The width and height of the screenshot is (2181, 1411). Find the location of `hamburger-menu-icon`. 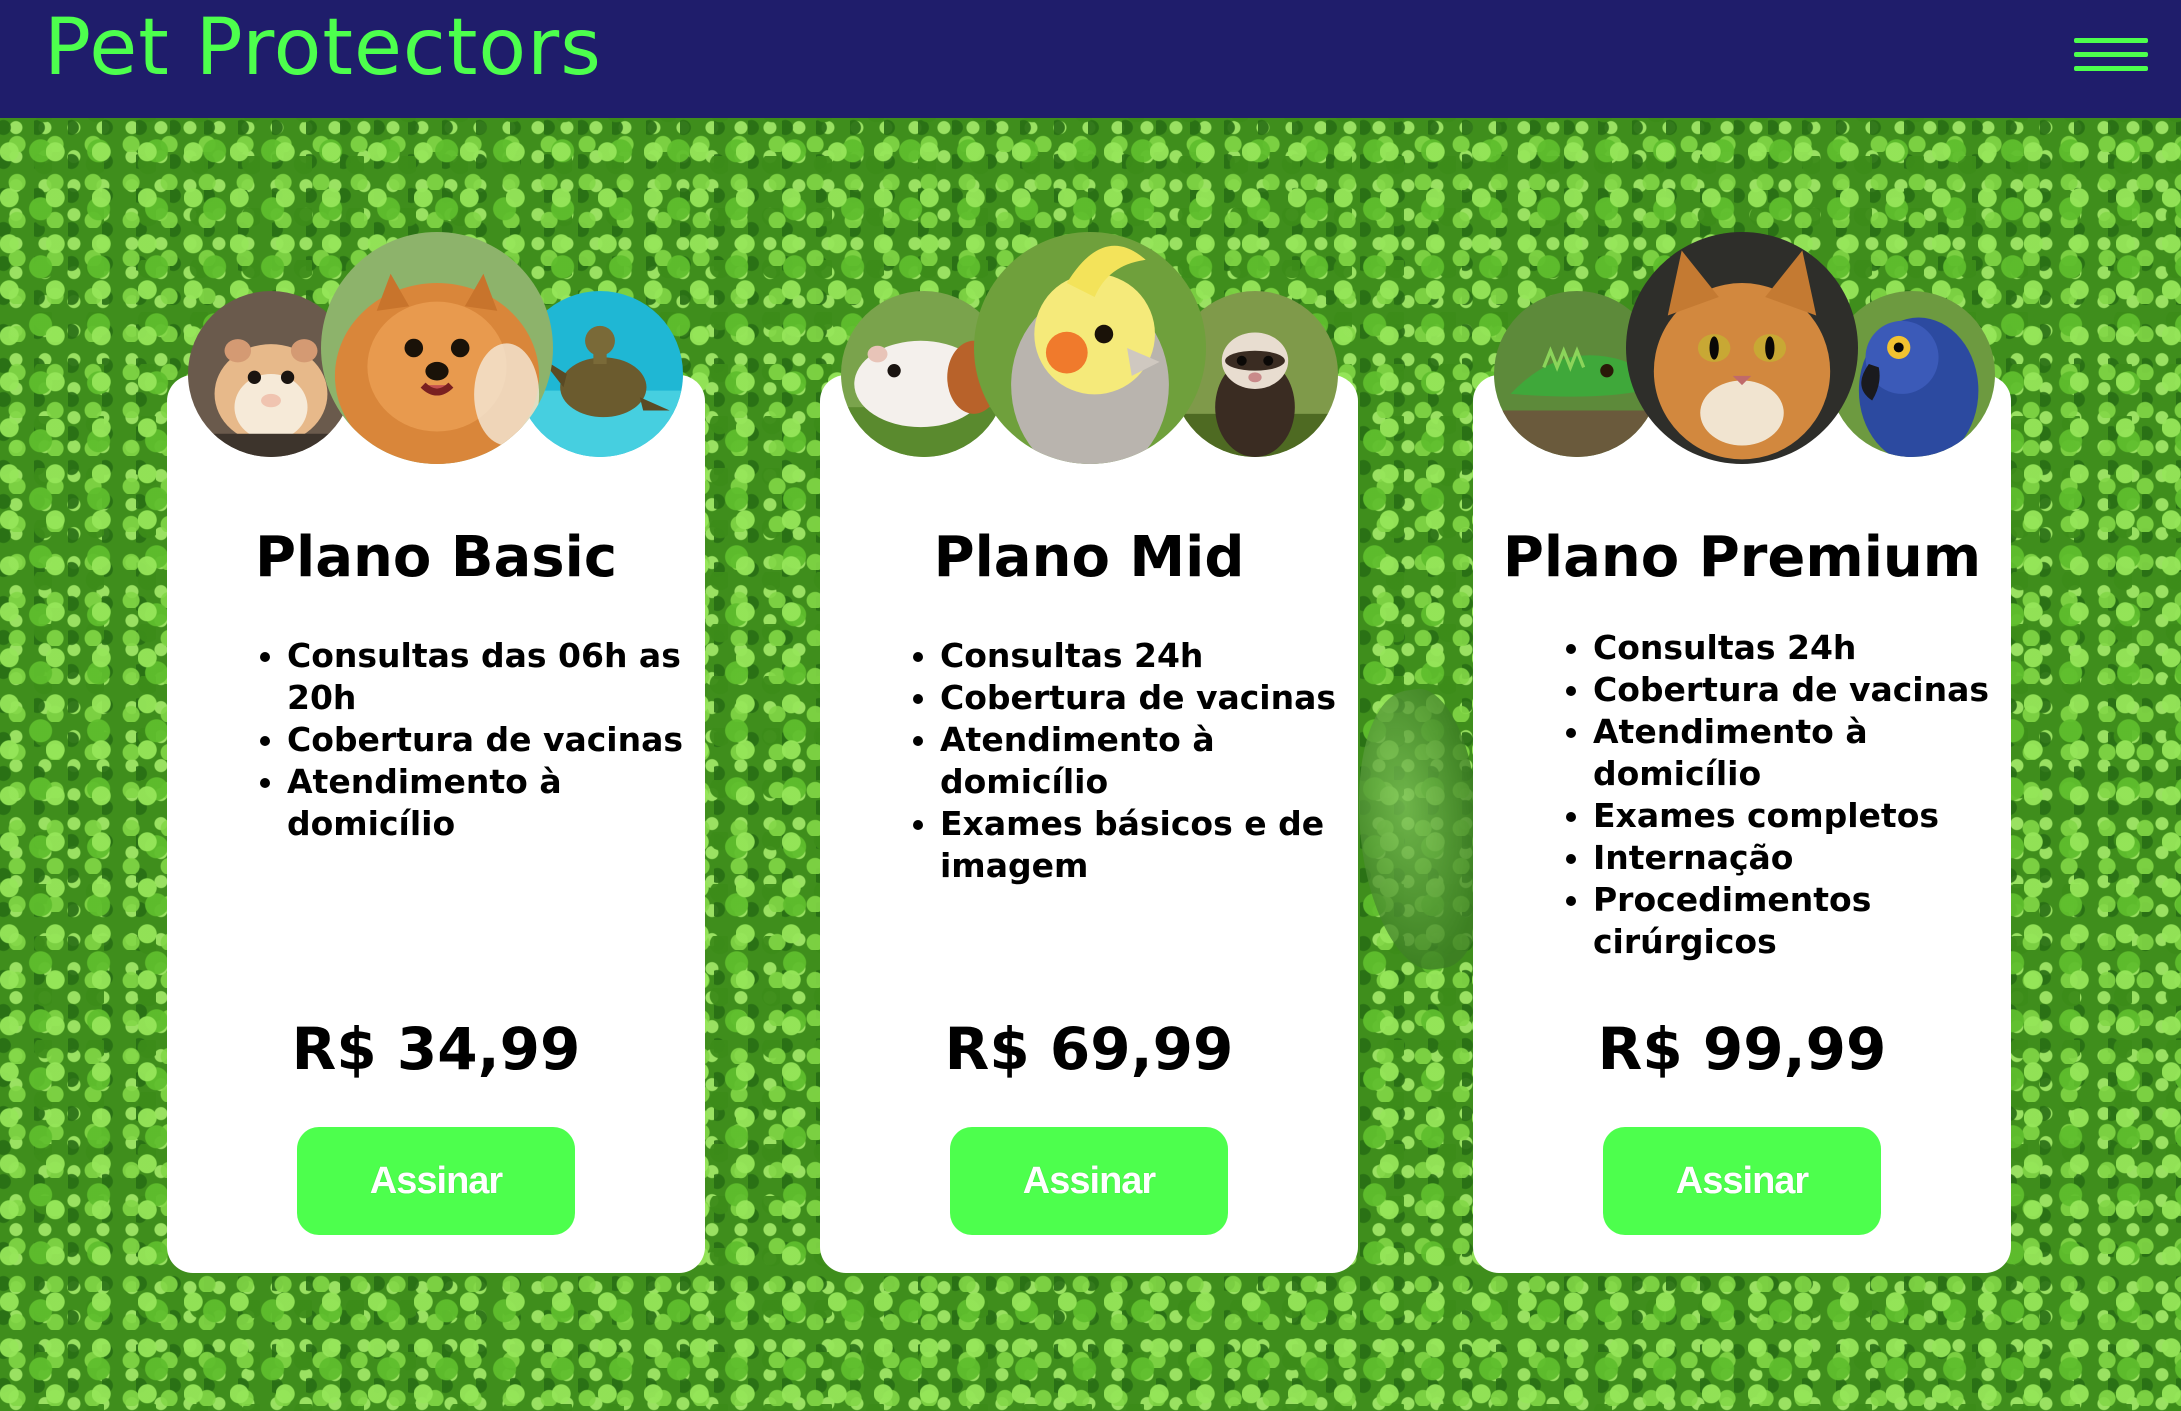

hamburger-menu-icon is located at coordinates (2111, 58).